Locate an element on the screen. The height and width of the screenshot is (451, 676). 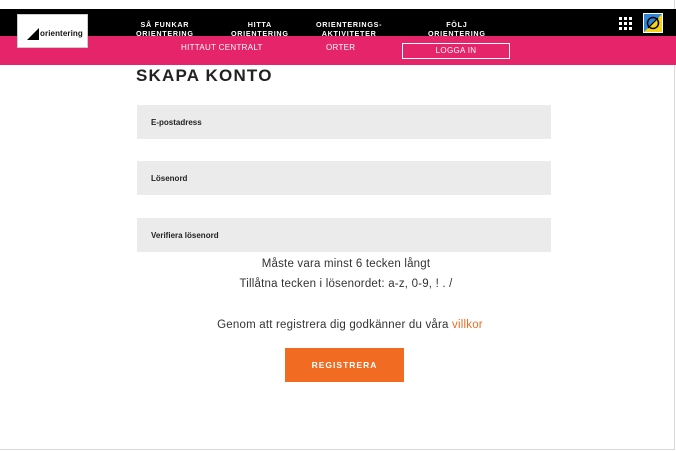
password-hint-length: Måste vara minst 6 tecken långt is located at coordinates (346, 264).